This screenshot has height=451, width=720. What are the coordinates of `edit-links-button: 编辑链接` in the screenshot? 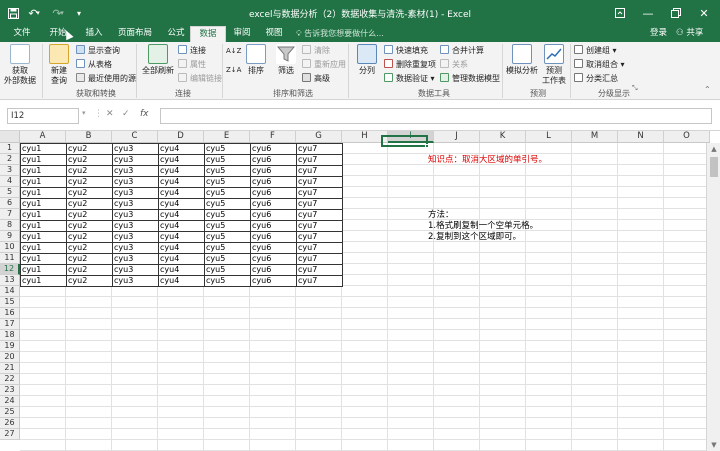 It's located at (200, 79).